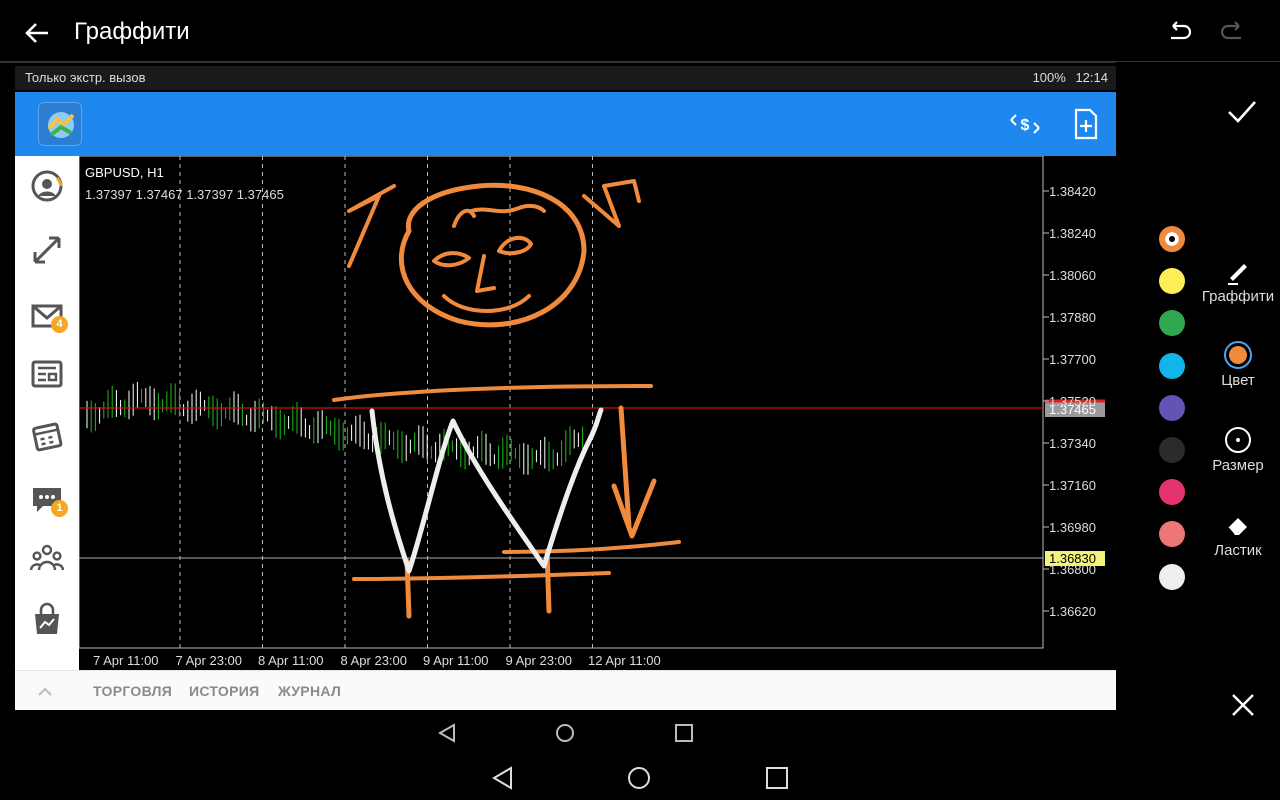 The image size is (1280, 800). Describe the element at coordinates (1233, 33) in the screenshot. I see `redo-icon` at that location.